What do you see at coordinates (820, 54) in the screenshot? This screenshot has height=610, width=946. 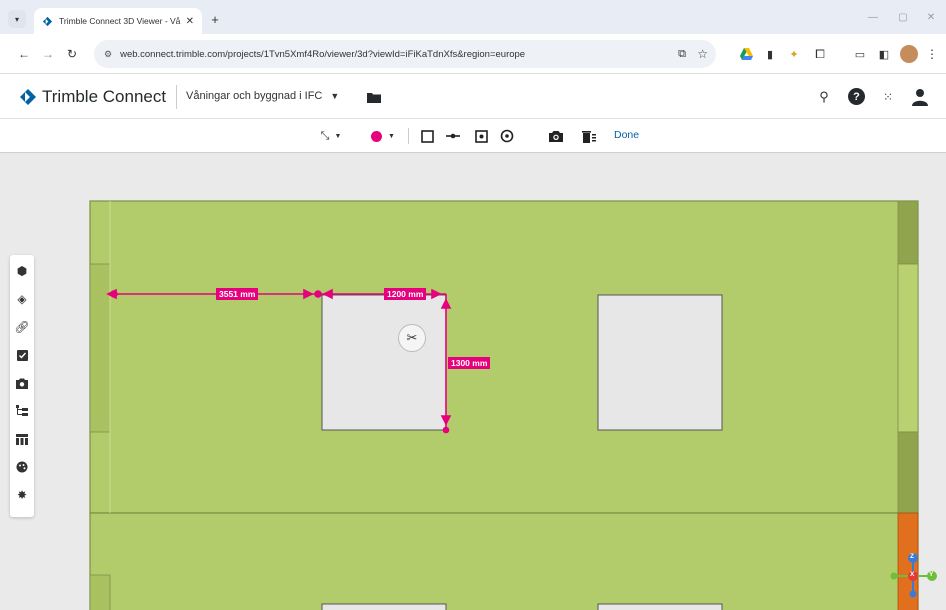 I see `extensions-puzzle-icon: ⧠` at bounding box center [820, 54].